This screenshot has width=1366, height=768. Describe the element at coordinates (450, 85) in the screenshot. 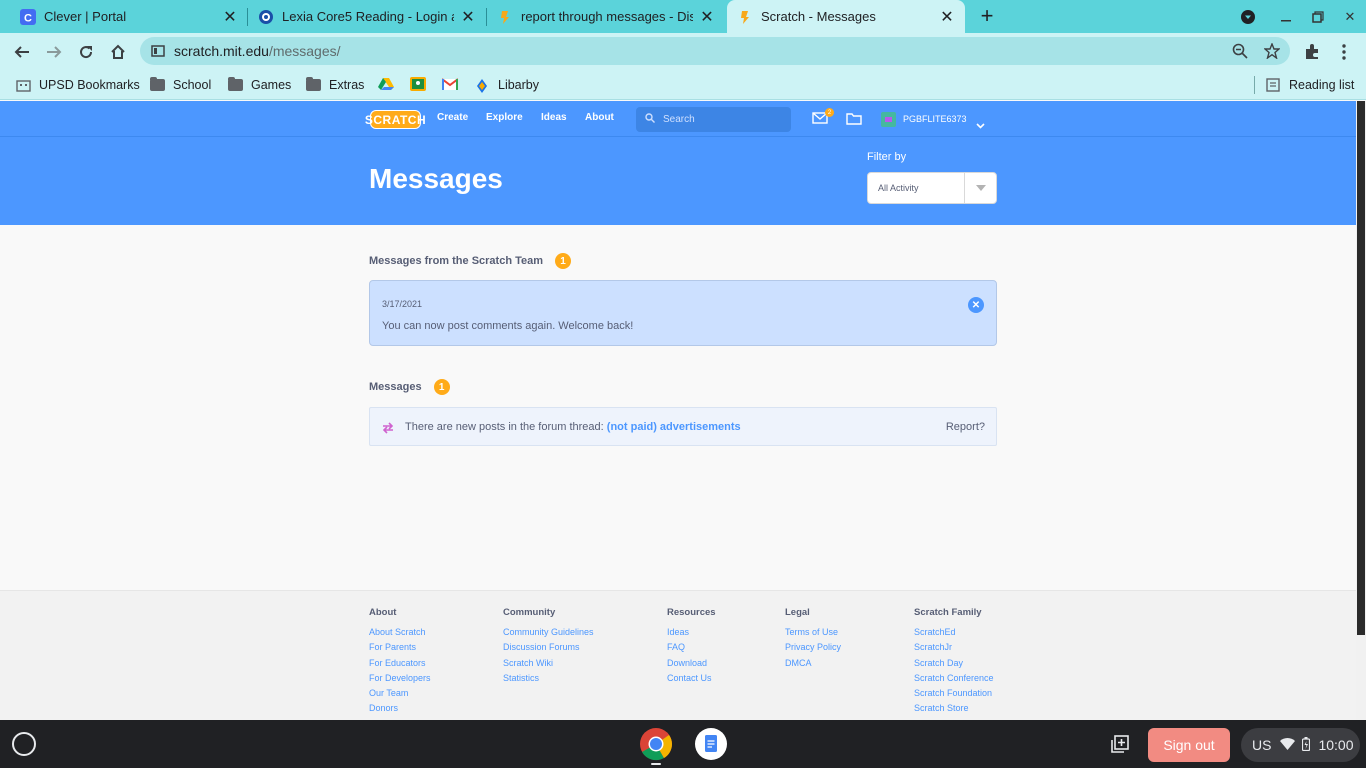

I see `bookmark-gmail` at that location.